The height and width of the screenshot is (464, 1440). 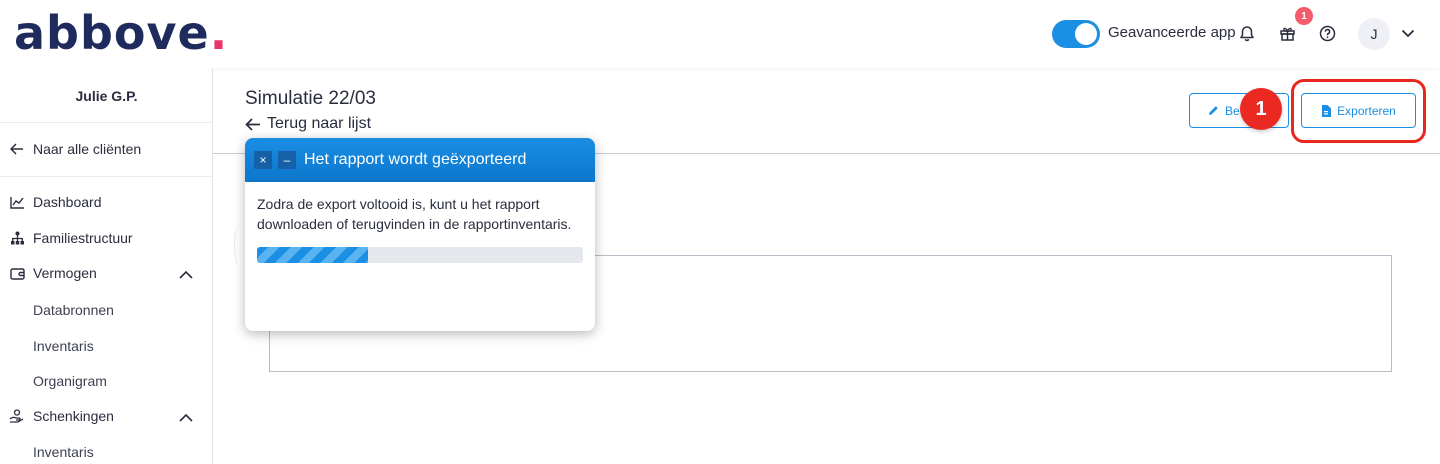 I want to click on avatar: J, so click(x=1374, y=34).